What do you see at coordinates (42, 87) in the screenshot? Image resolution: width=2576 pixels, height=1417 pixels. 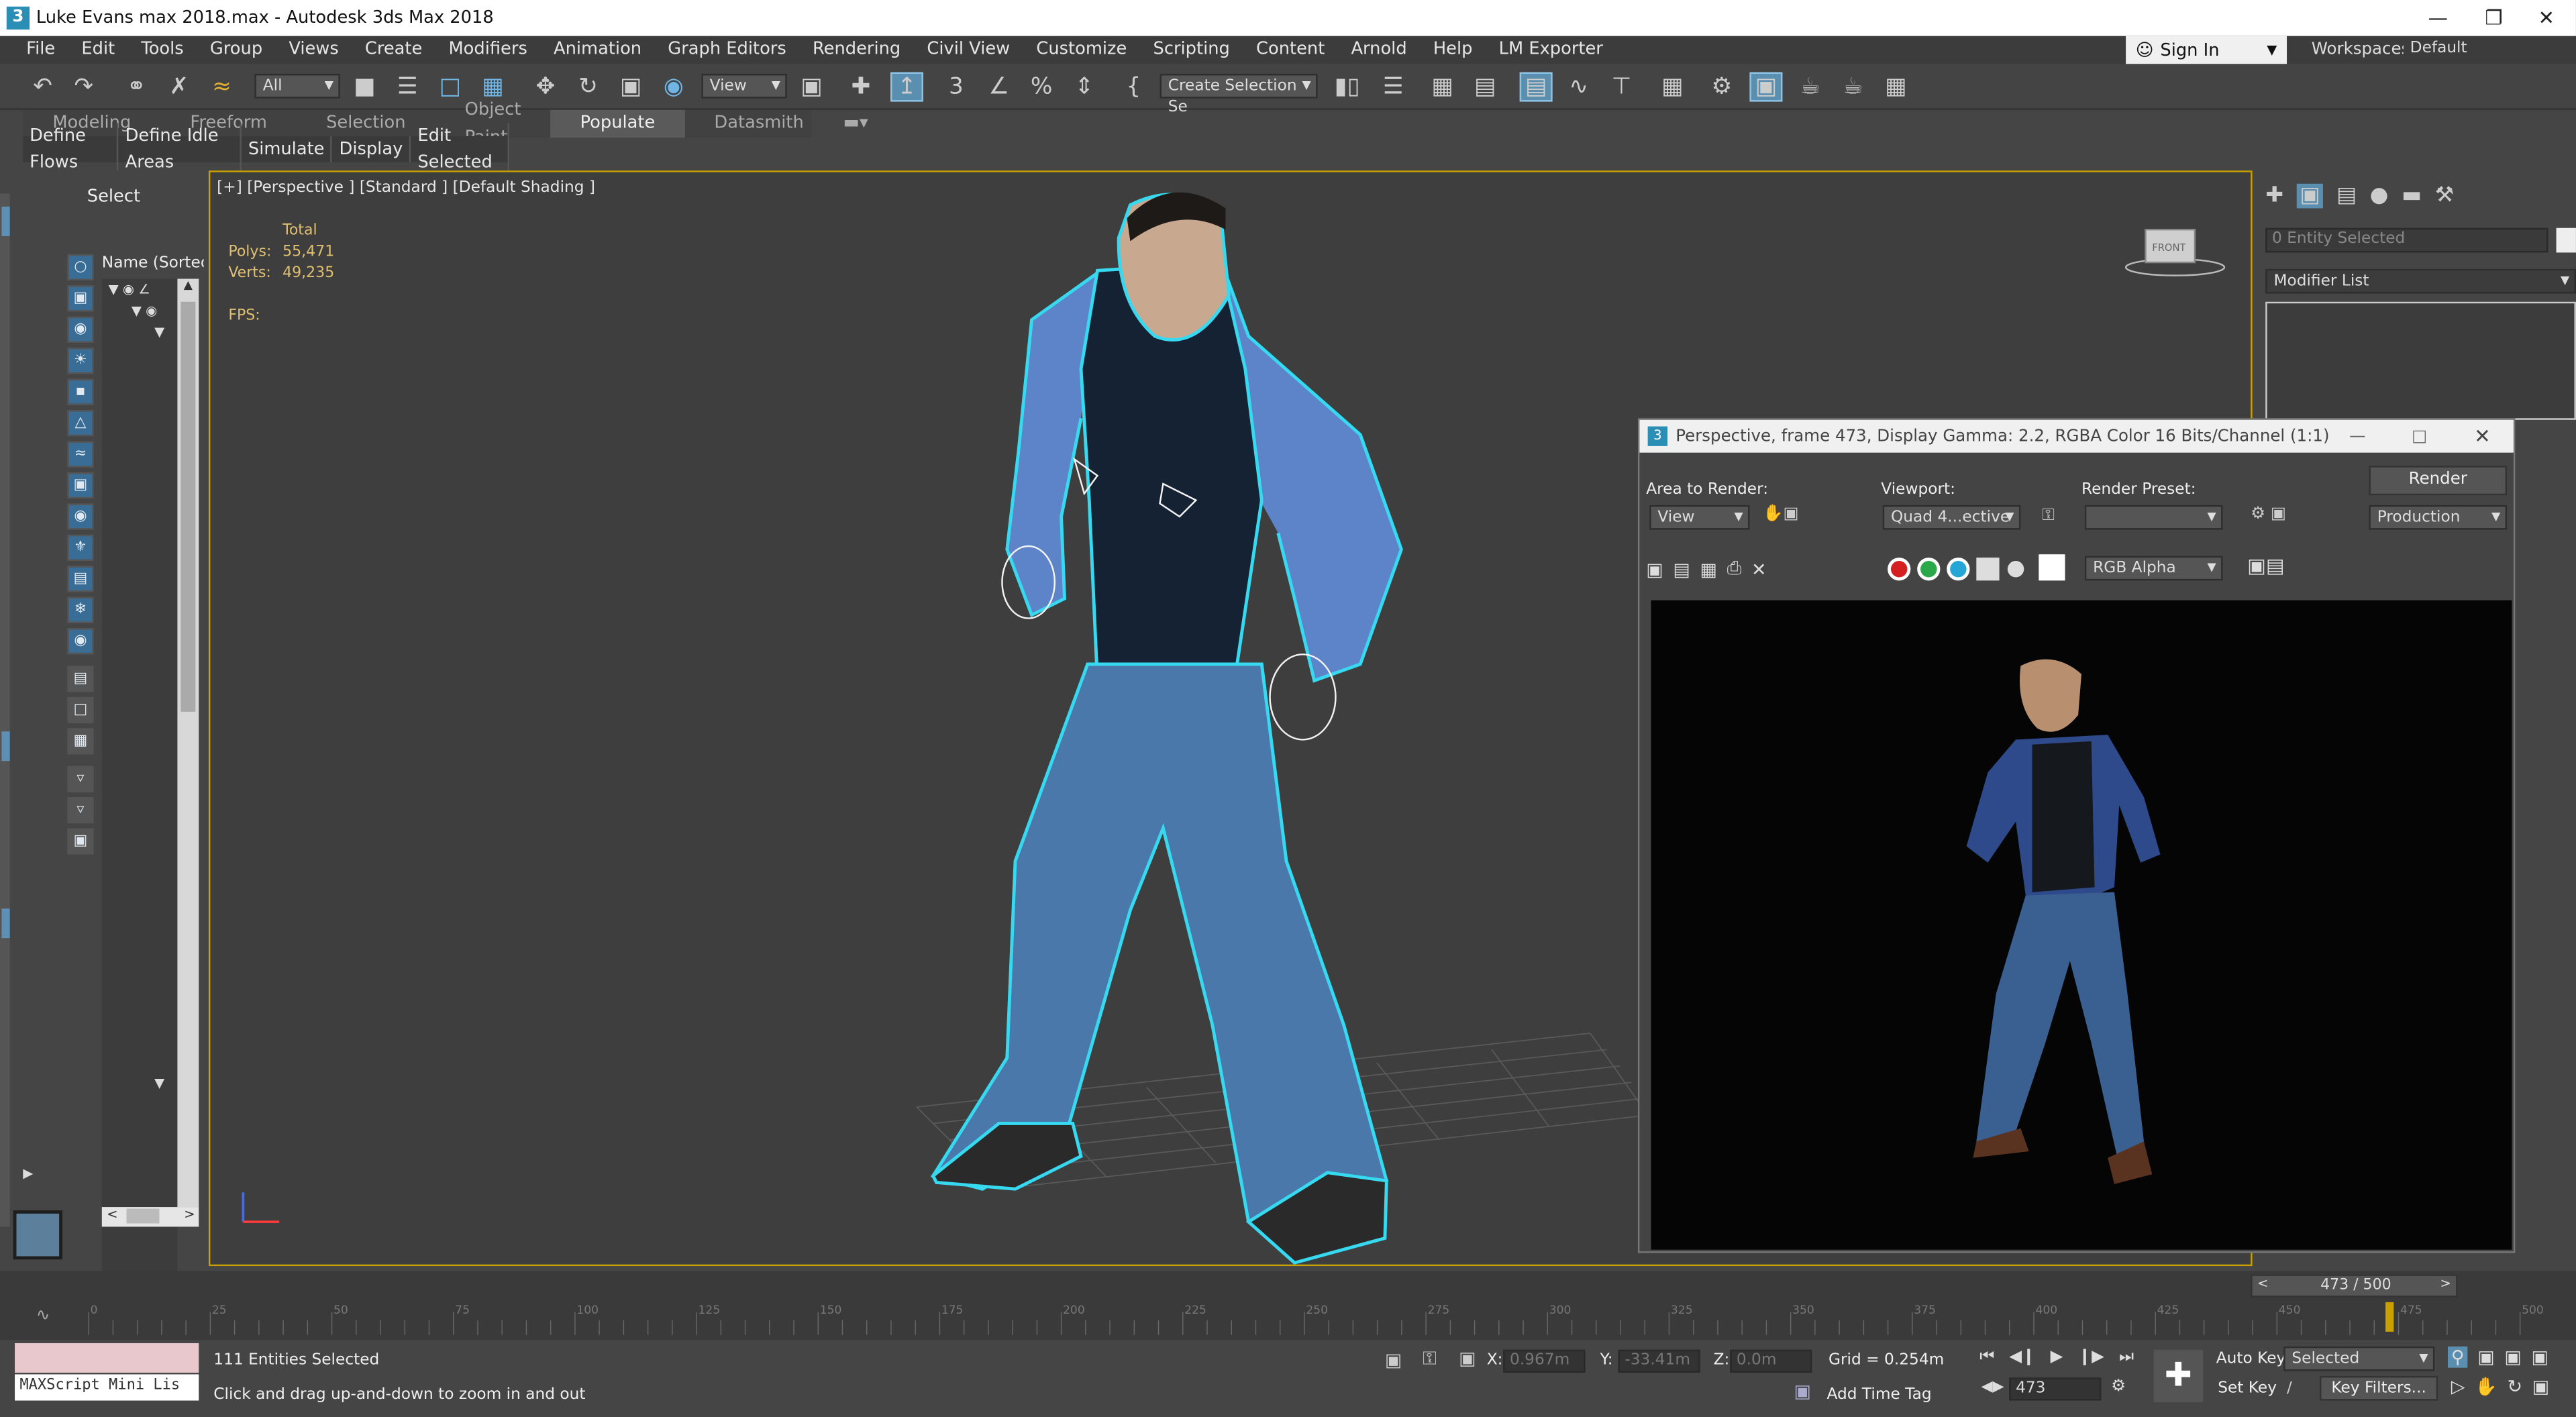 I see `undo-icon: ↶` at bounding box center [42, 87].